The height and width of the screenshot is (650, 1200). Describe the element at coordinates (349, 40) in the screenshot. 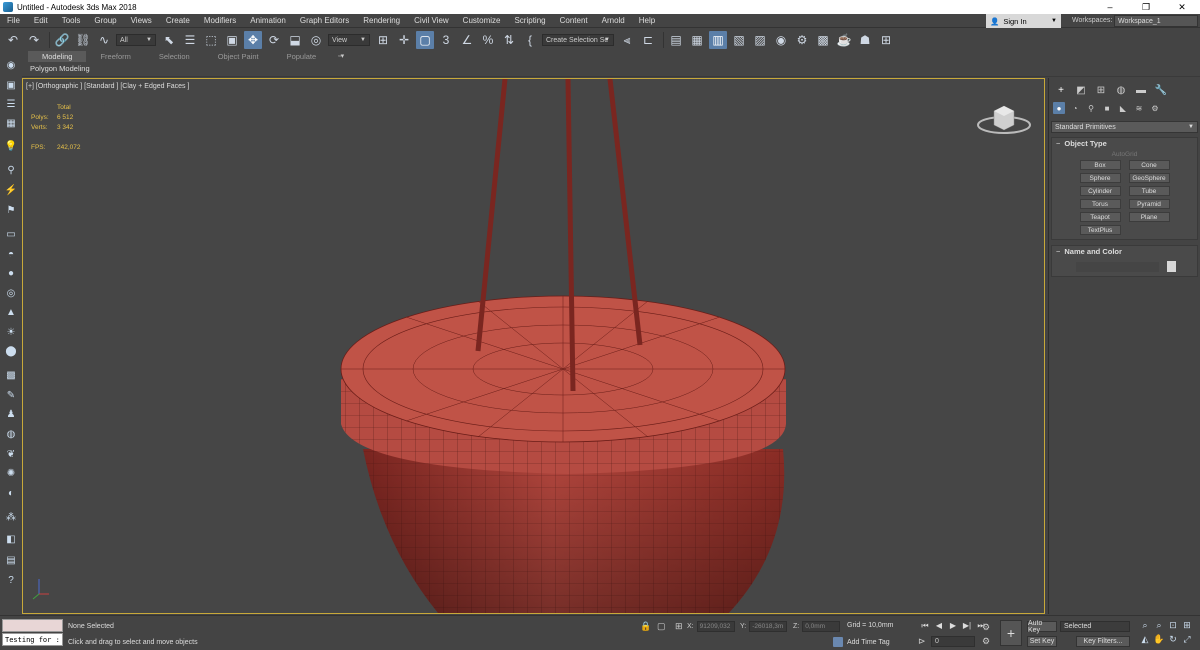

I see `reference-coordinate-select: View ▼` at that location.